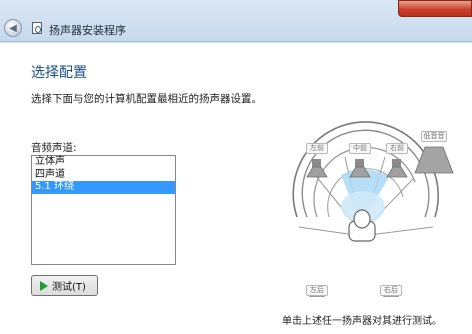 The image size is (472, 334). I want to click on speaker-label-front-left: 左前, so click(317, 148).